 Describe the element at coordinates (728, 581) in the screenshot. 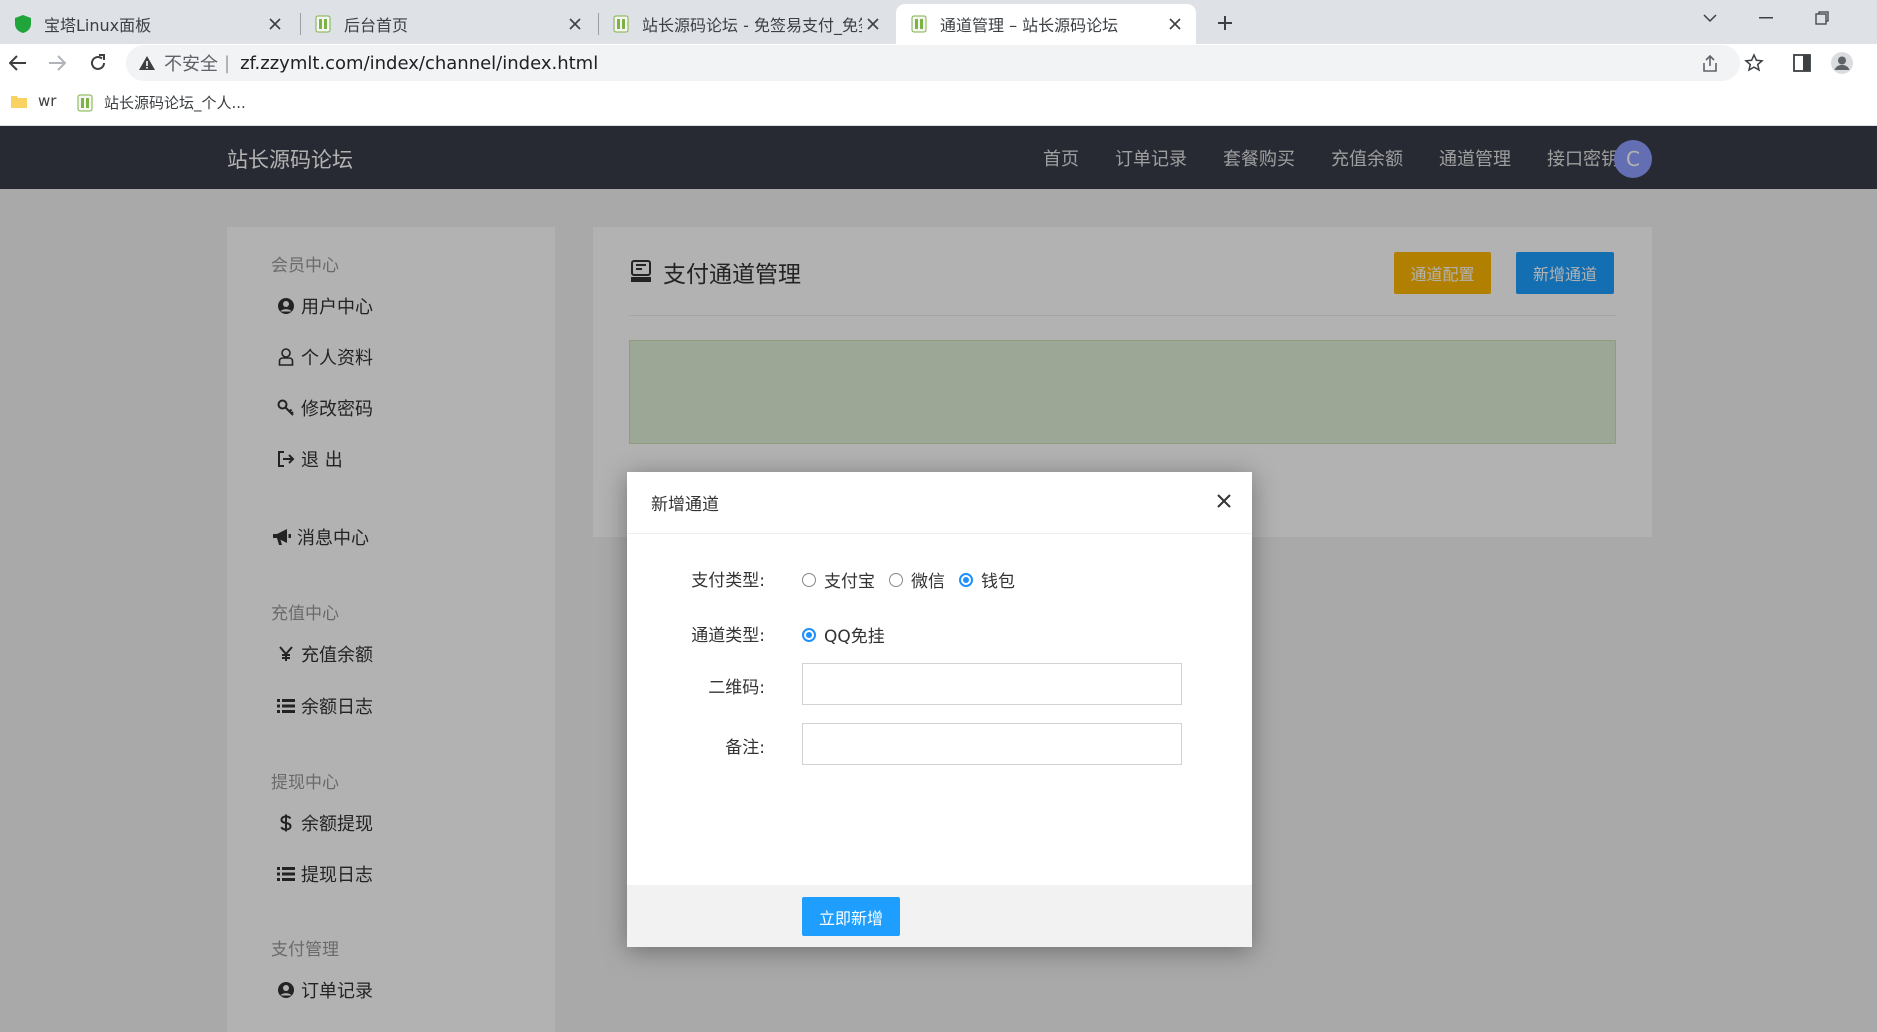

I see `pay-type-label: 支付类型:` at that location.